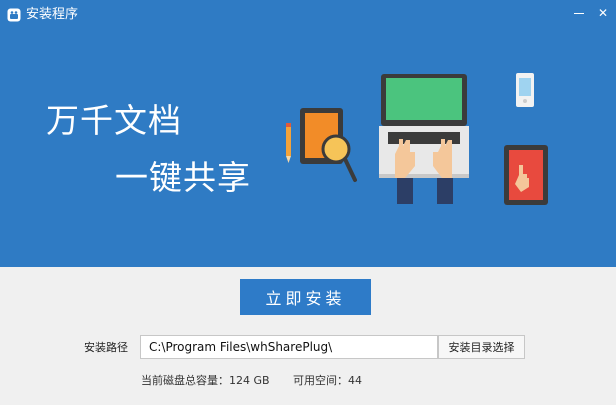 The width and height of the screenshot is (616, 405). Describe the element at coordinates (288, 143) in the screenshot. I see `pencil-icon` at that location.